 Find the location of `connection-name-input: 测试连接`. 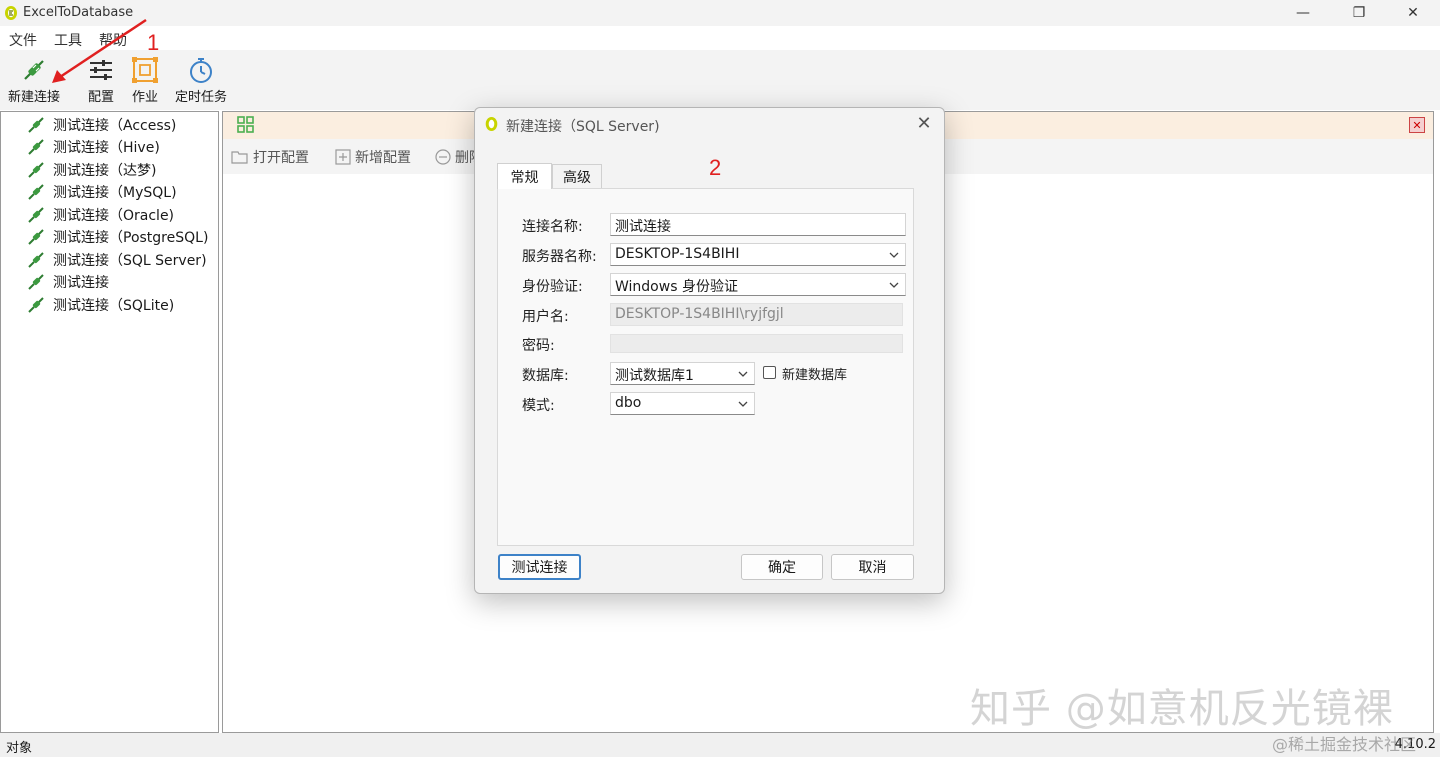

connection-name-input: 测试连接 is located at coordinates (758, 224).